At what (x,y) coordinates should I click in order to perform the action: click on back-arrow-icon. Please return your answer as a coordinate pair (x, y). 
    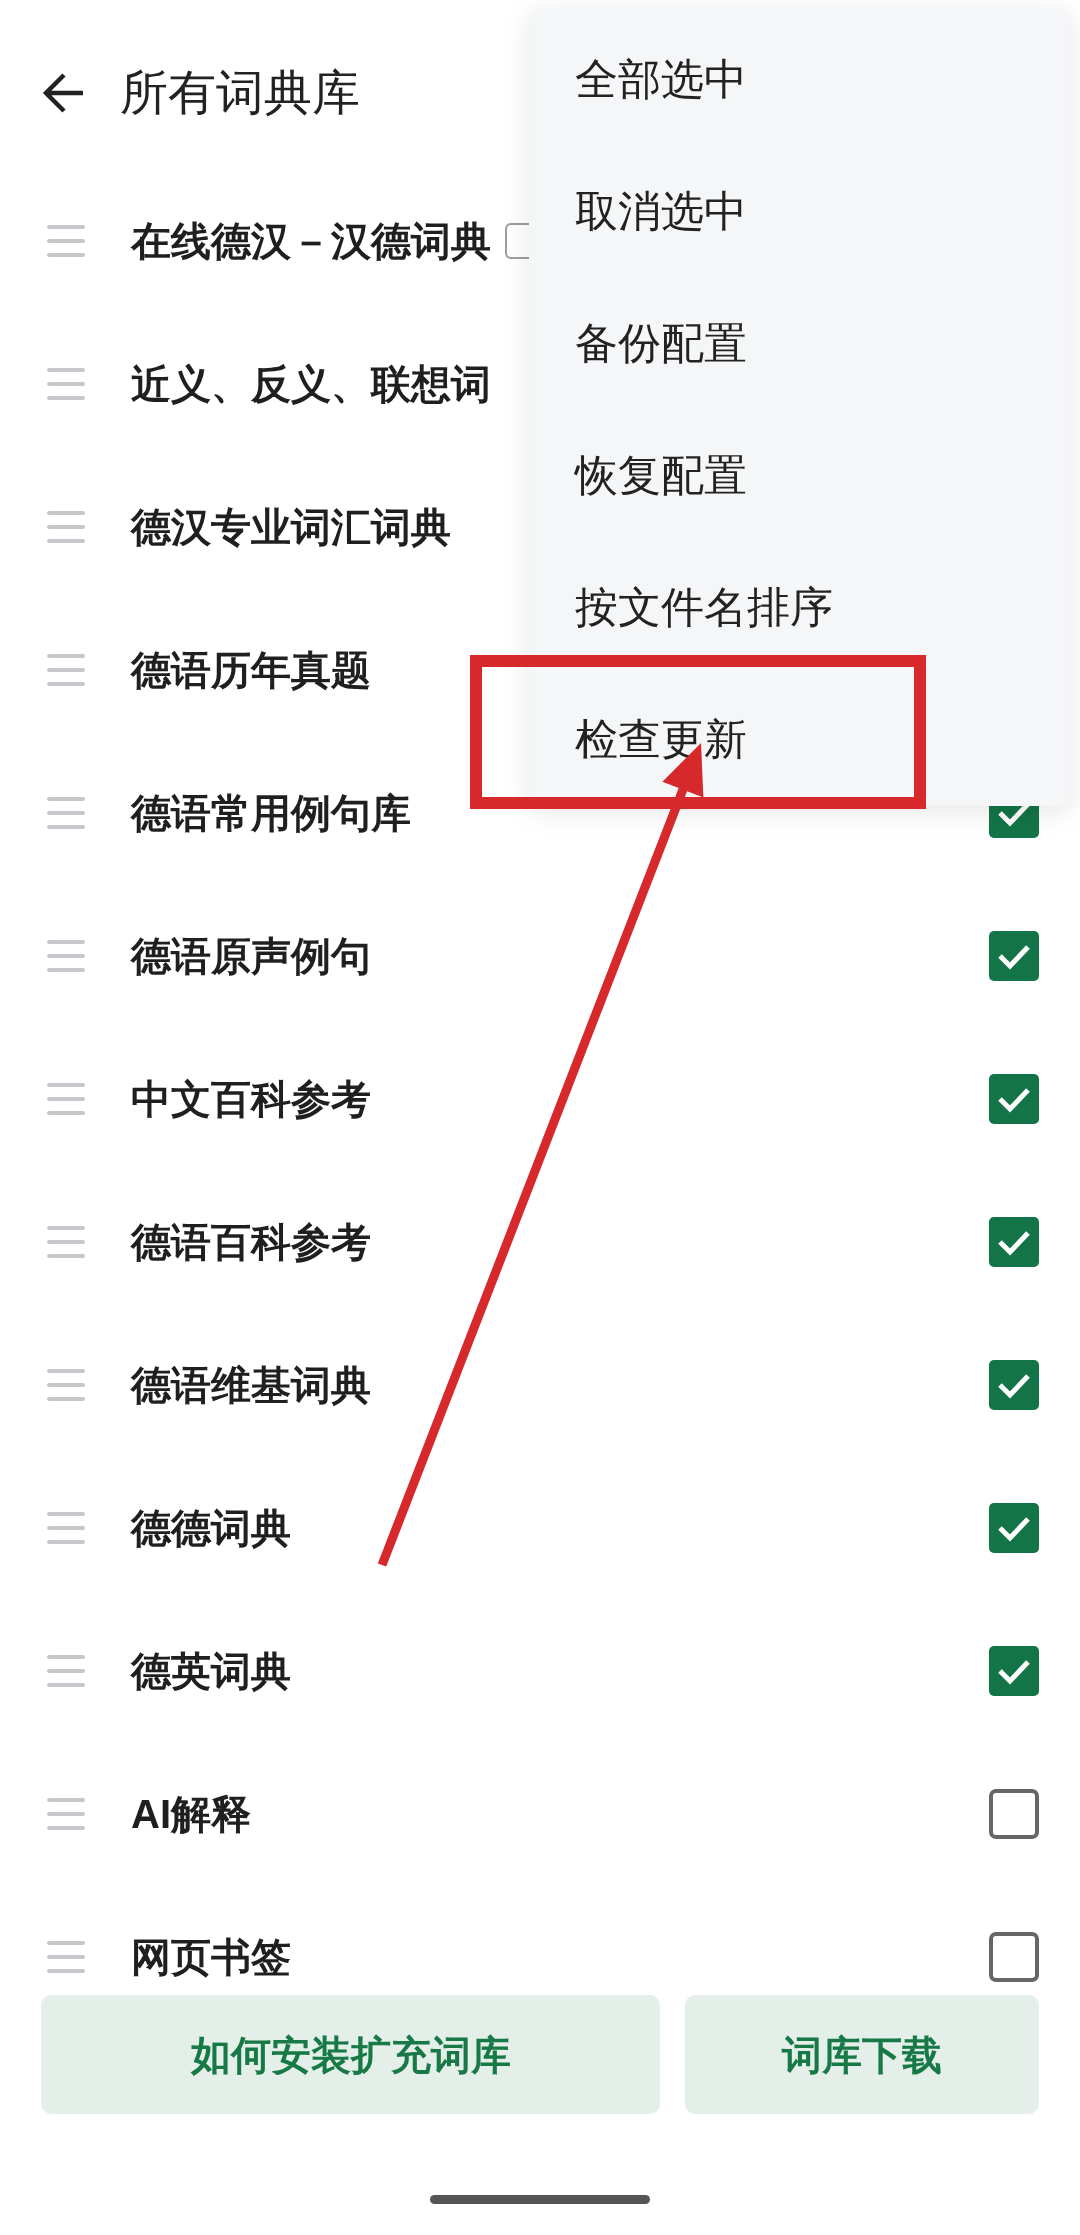
    Looking at the image, I should click on (64, 93).